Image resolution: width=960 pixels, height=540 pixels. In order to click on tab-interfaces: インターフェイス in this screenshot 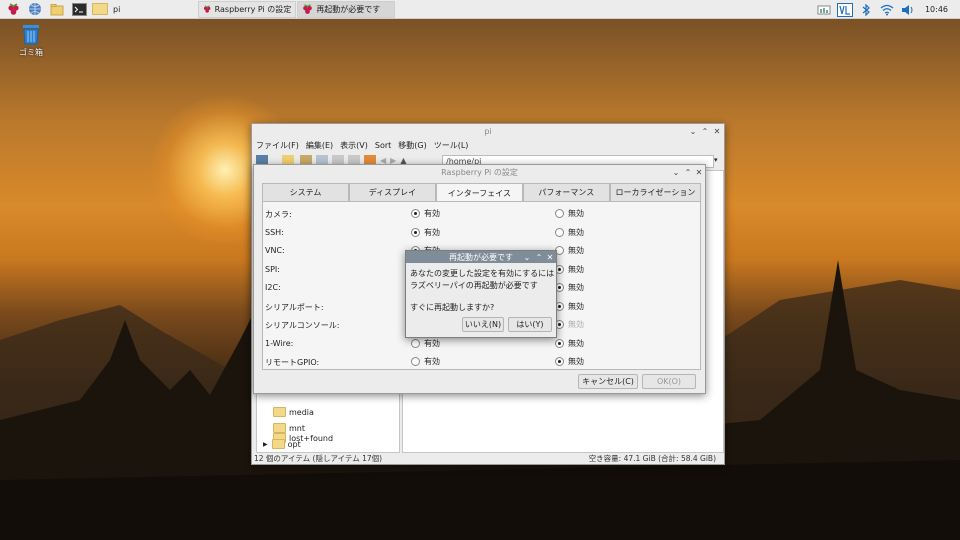, I will do `click(479, 192)`.